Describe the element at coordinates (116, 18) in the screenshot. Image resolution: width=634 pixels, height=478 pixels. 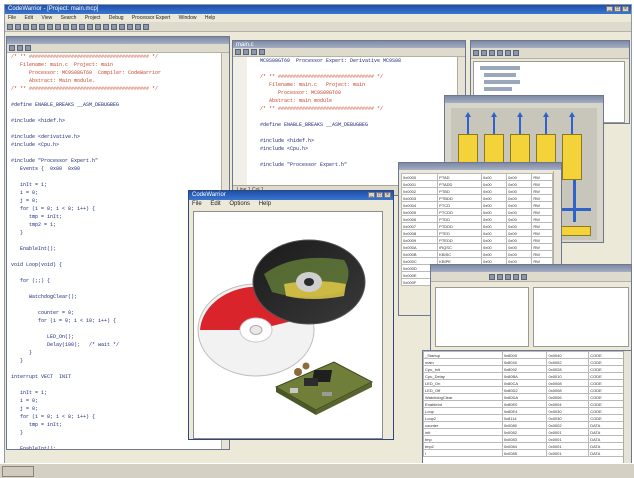
I see `menu-debug: Debug` at that location.